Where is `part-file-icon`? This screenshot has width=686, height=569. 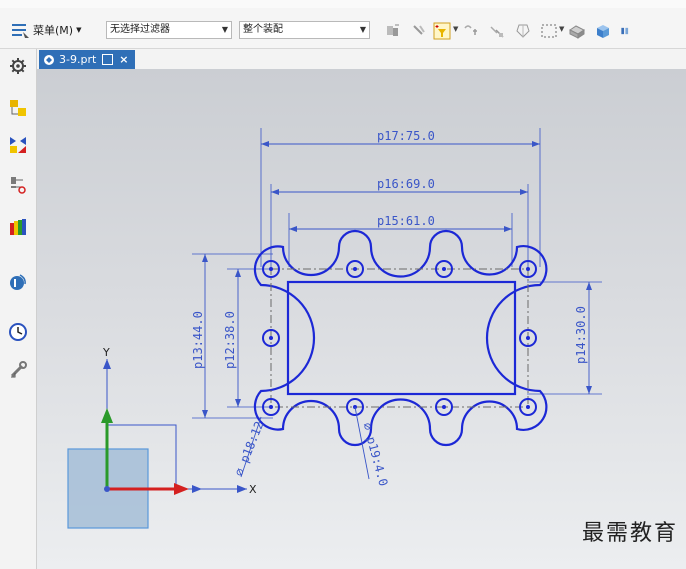
part-file-icon is located at coordinates (49, 59).